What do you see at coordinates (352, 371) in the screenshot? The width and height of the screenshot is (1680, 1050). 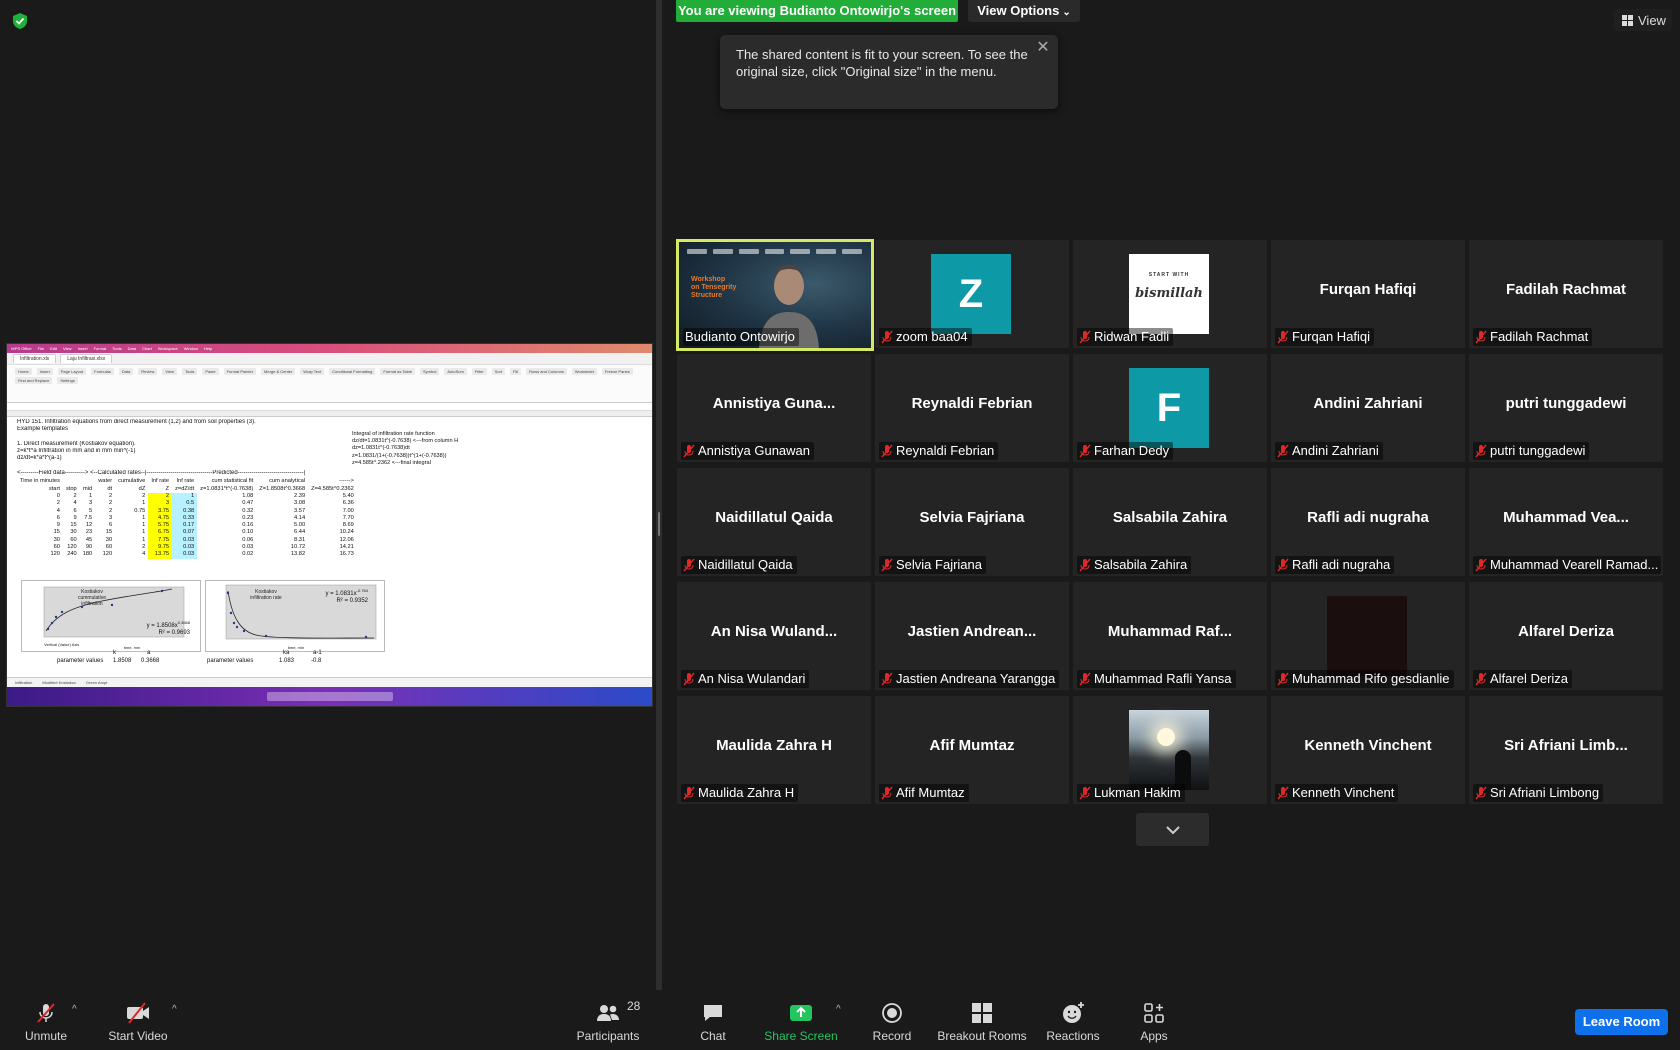 I see `ribbon-item: Conditional Formatting` at bounding box center [352, 371].